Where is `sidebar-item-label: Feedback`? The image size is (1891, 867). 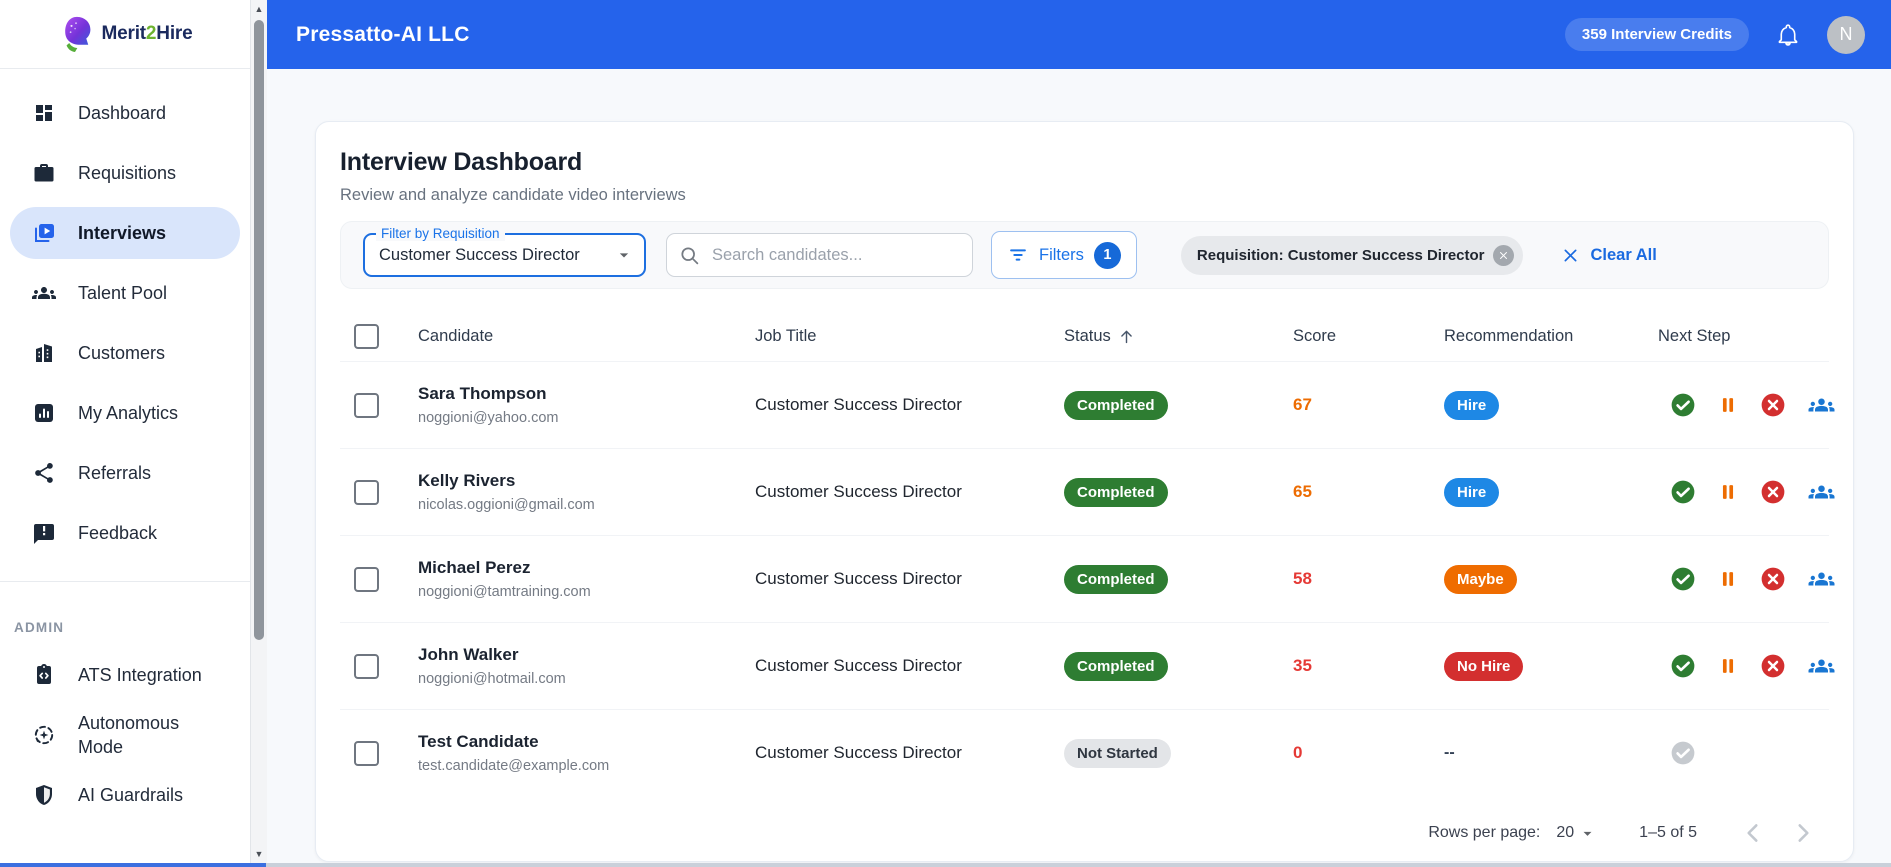
sidebar-item-label: Feedback is located at coordinates (118, 532).